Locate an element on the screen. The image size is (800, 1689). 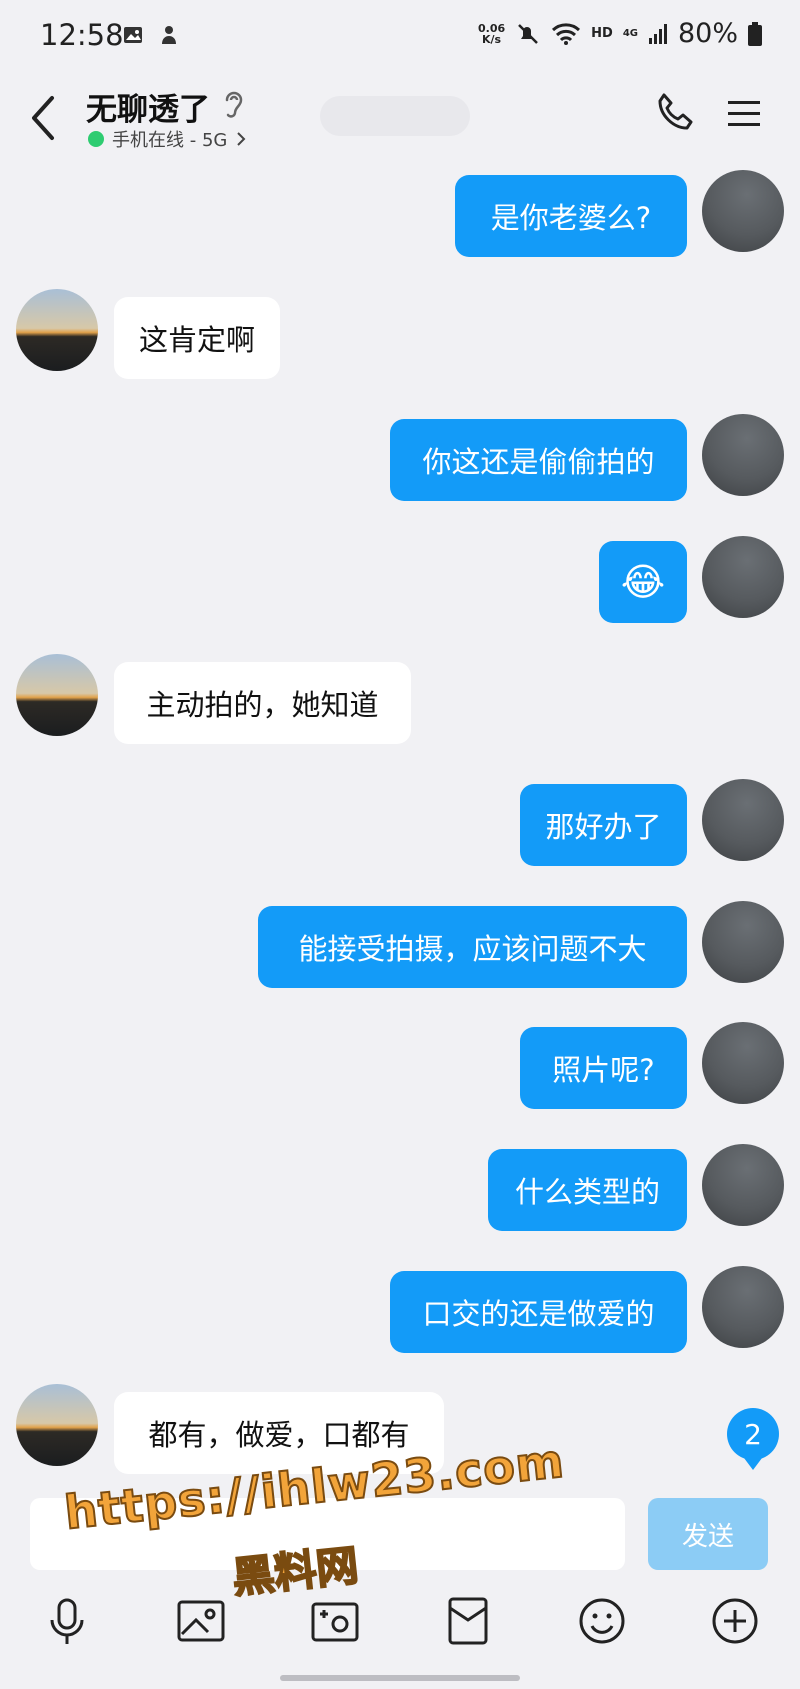
online-status-text: 手机在线 - 5G is located at coordinates (170, 140).